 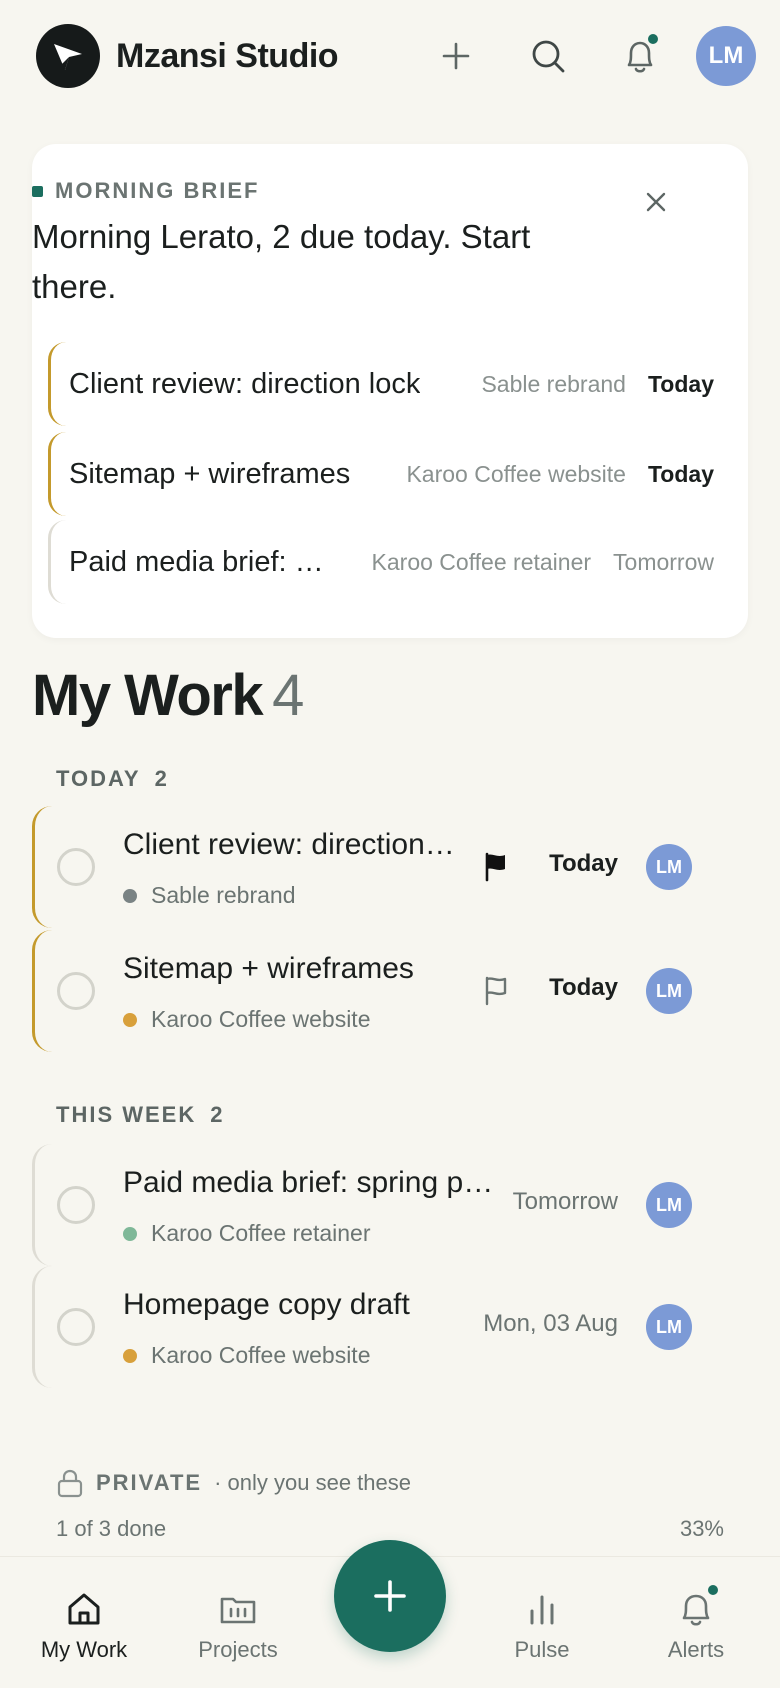 What do you see at coordinates (238, 1609) in the screenshot?
I see `folder-icon` at bounding box center [238, 1609].